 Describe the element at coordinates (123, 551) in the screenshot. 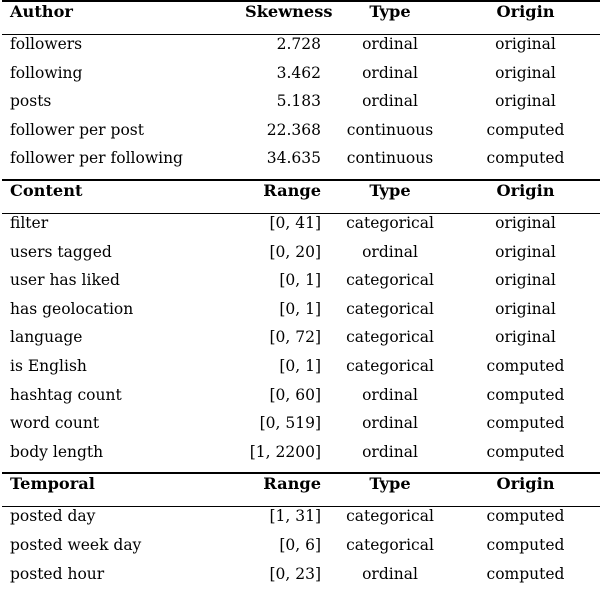

I see `cell-name: posted week day` at that location.